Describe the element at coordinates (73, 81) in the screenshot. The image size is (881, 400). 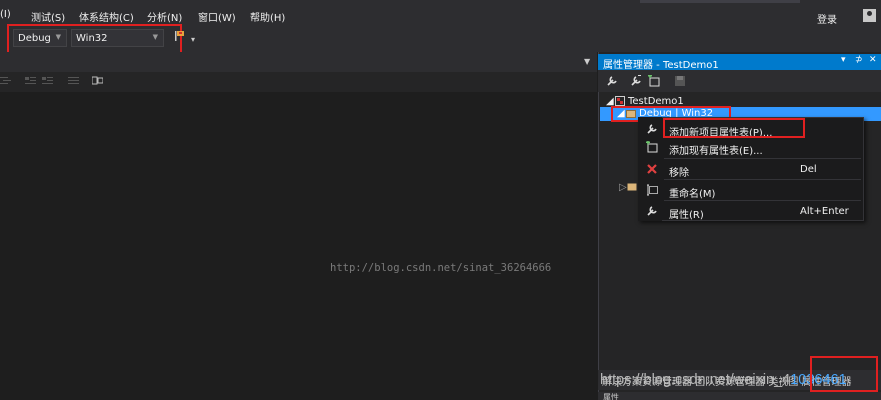
I see `format-icon` at that location.